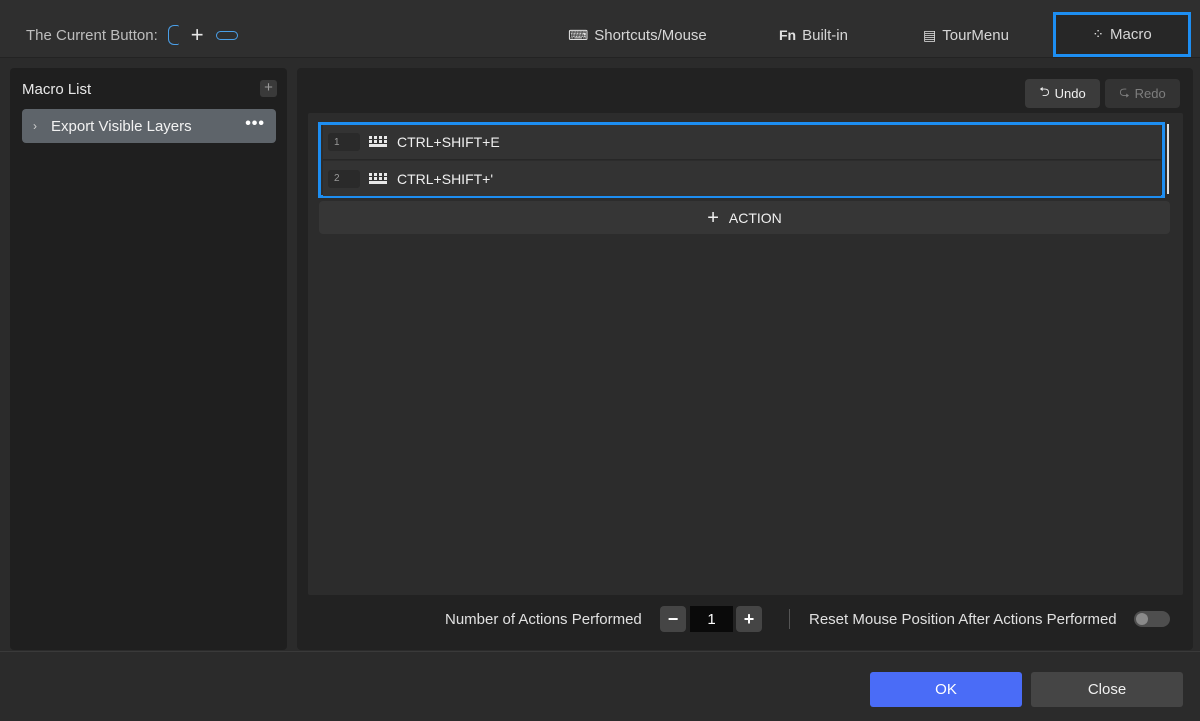  Describe the element at coordinates (173, 35) in the screenshot. I see `mouse-side-button-icon` at that location.